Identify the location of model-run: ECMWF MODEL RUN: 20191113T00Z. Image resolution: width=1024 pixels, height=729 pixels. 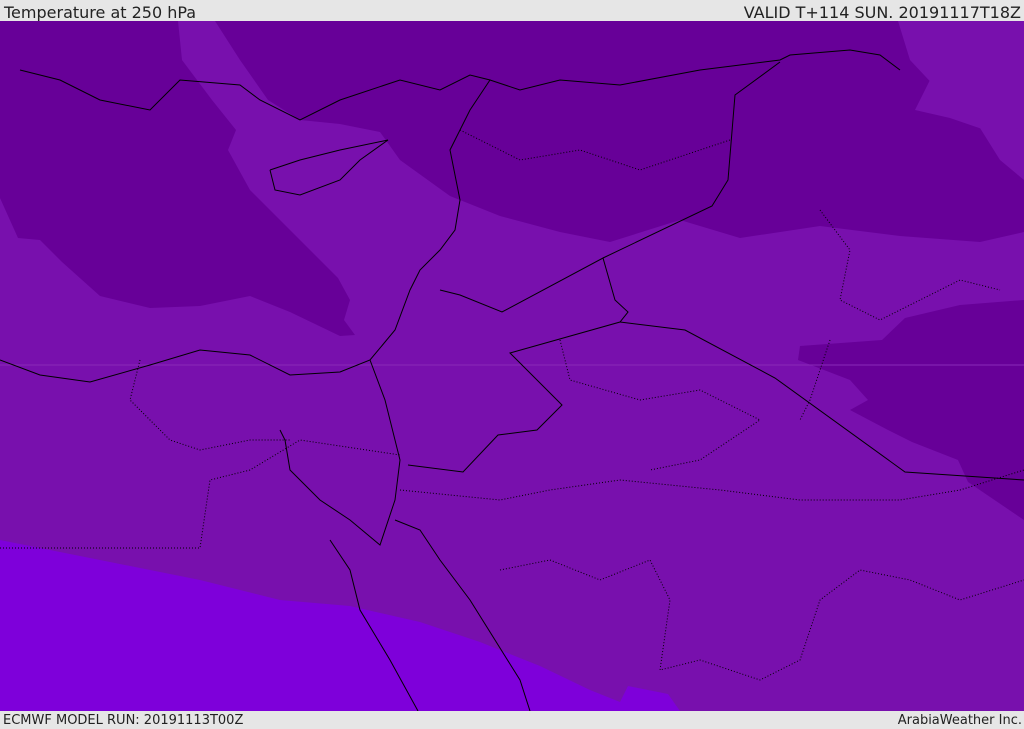
(123, 720).